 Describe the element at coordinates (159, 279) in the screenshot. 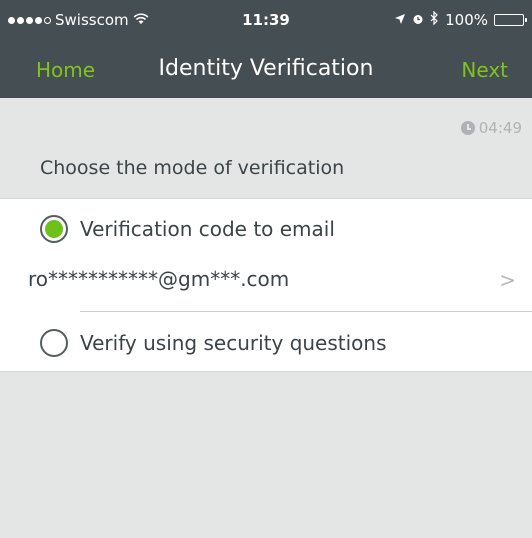

I see `masked-email: ro***********@gm***.com` at that location.